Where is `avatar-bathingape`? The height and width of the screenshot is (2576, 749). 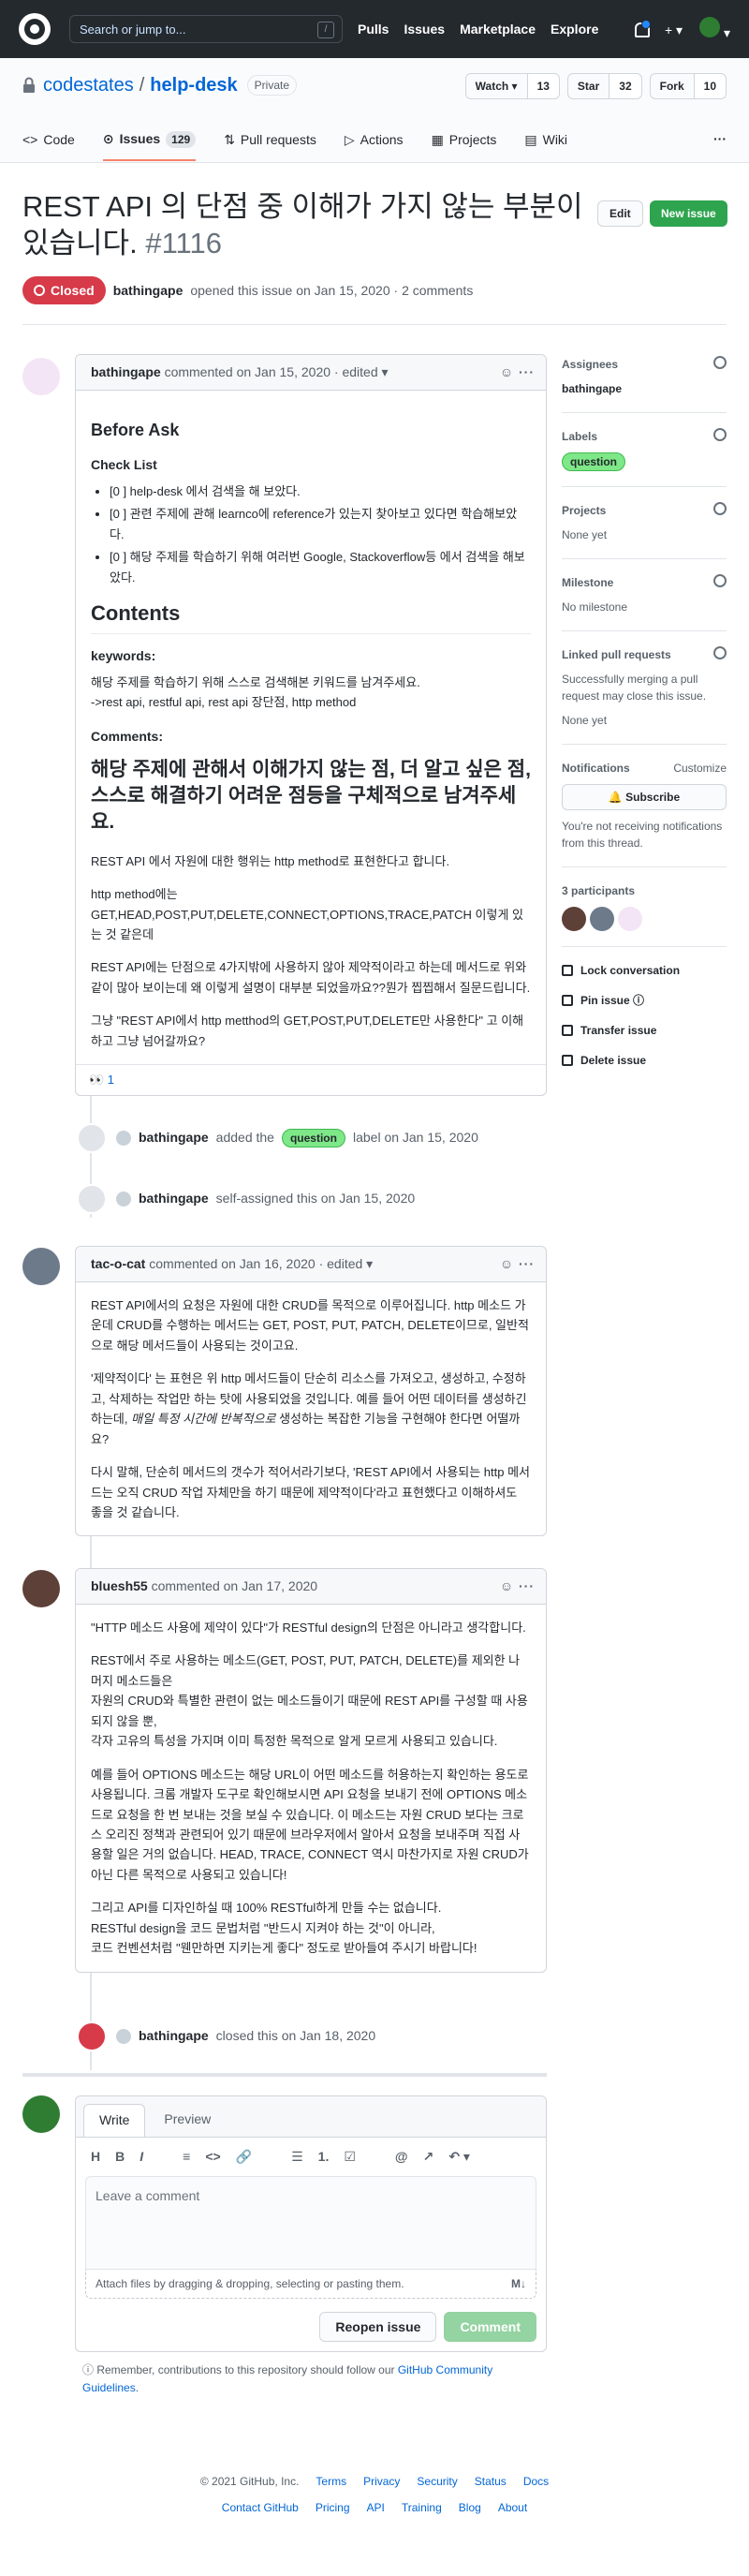
avatar-bathingape is located at coordinates (41, 376).